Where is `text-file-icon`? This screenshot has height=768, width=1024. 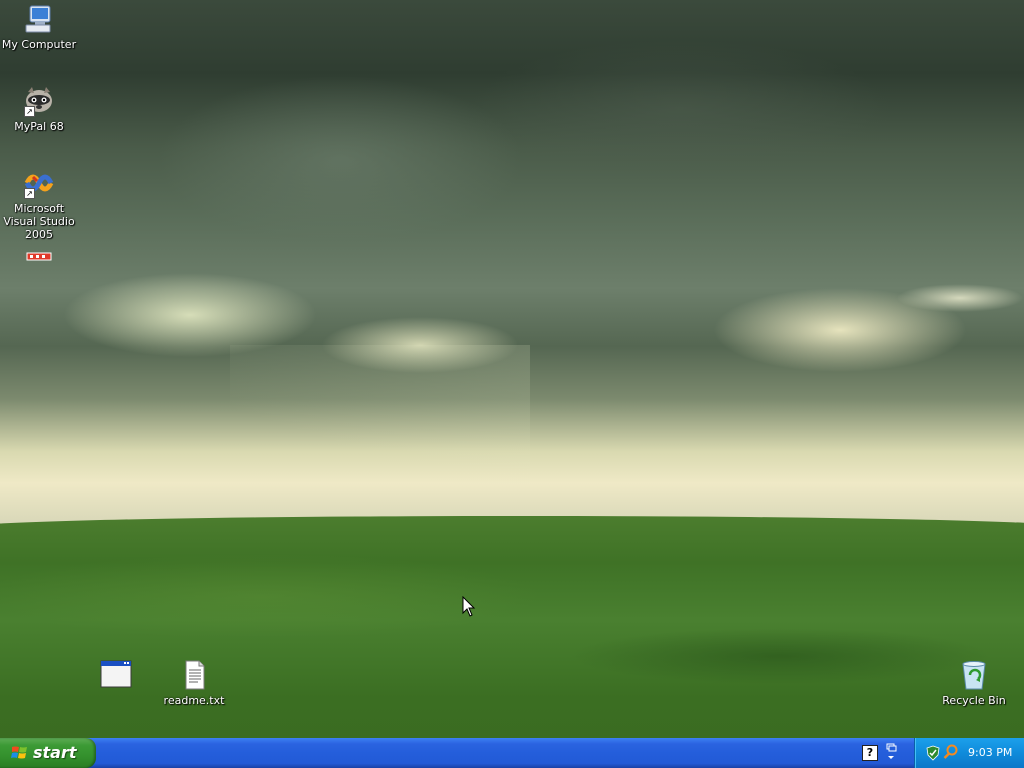 text-file-icon is located at coordinates (194, 675).